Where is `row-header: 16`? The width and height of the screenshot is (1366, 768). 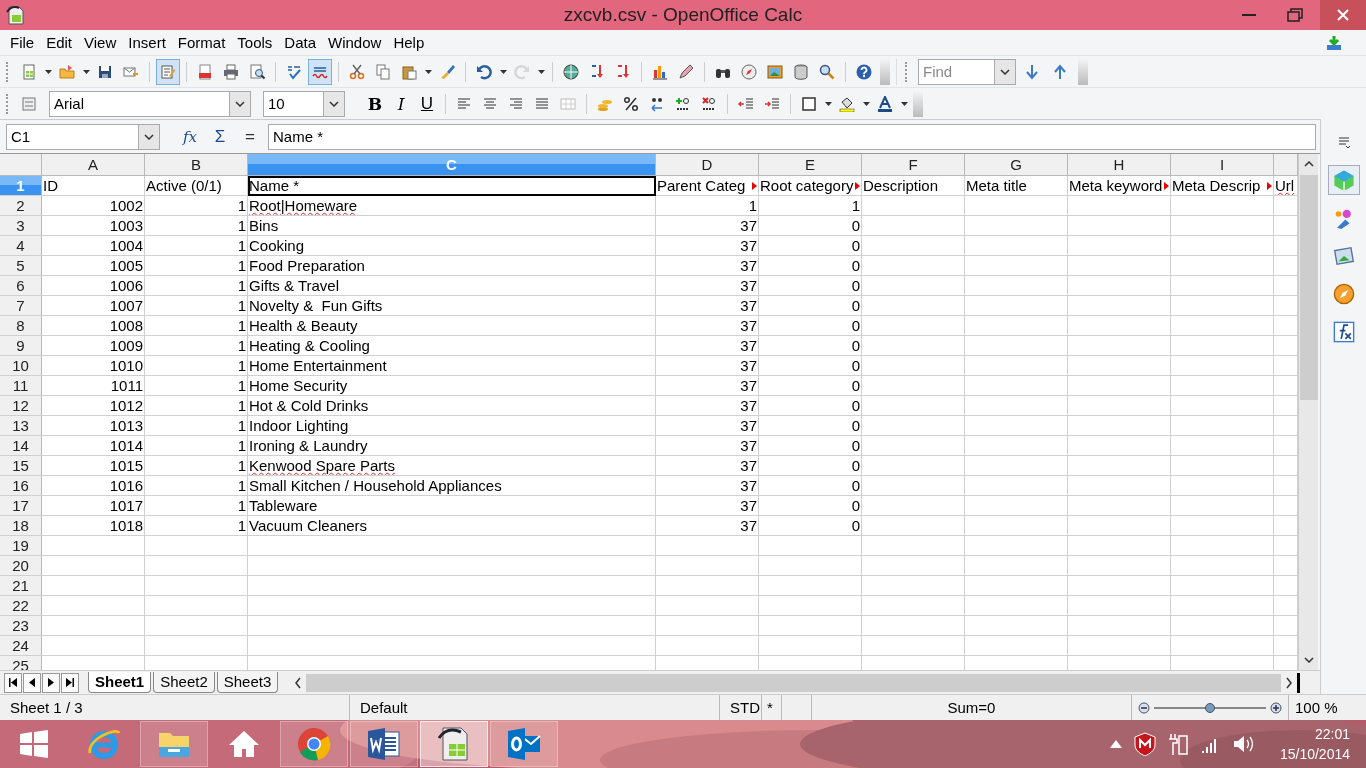
row-header: 16 is located at coordinates (21, 486).